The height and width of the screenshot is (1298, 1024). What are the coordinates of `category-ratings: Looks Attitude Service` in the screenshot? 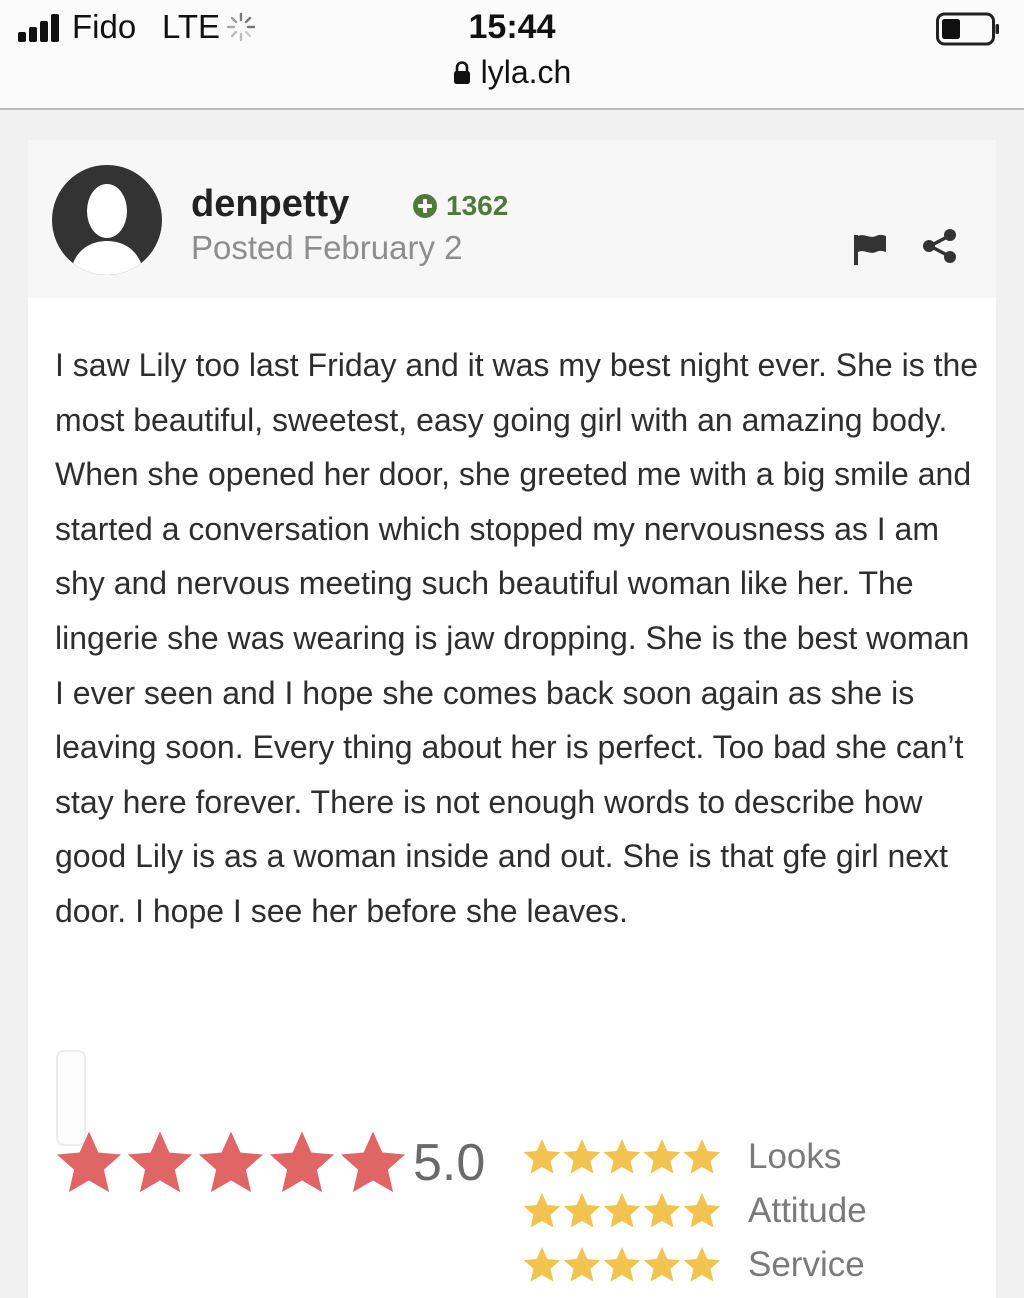 It's located at (694, 1211).